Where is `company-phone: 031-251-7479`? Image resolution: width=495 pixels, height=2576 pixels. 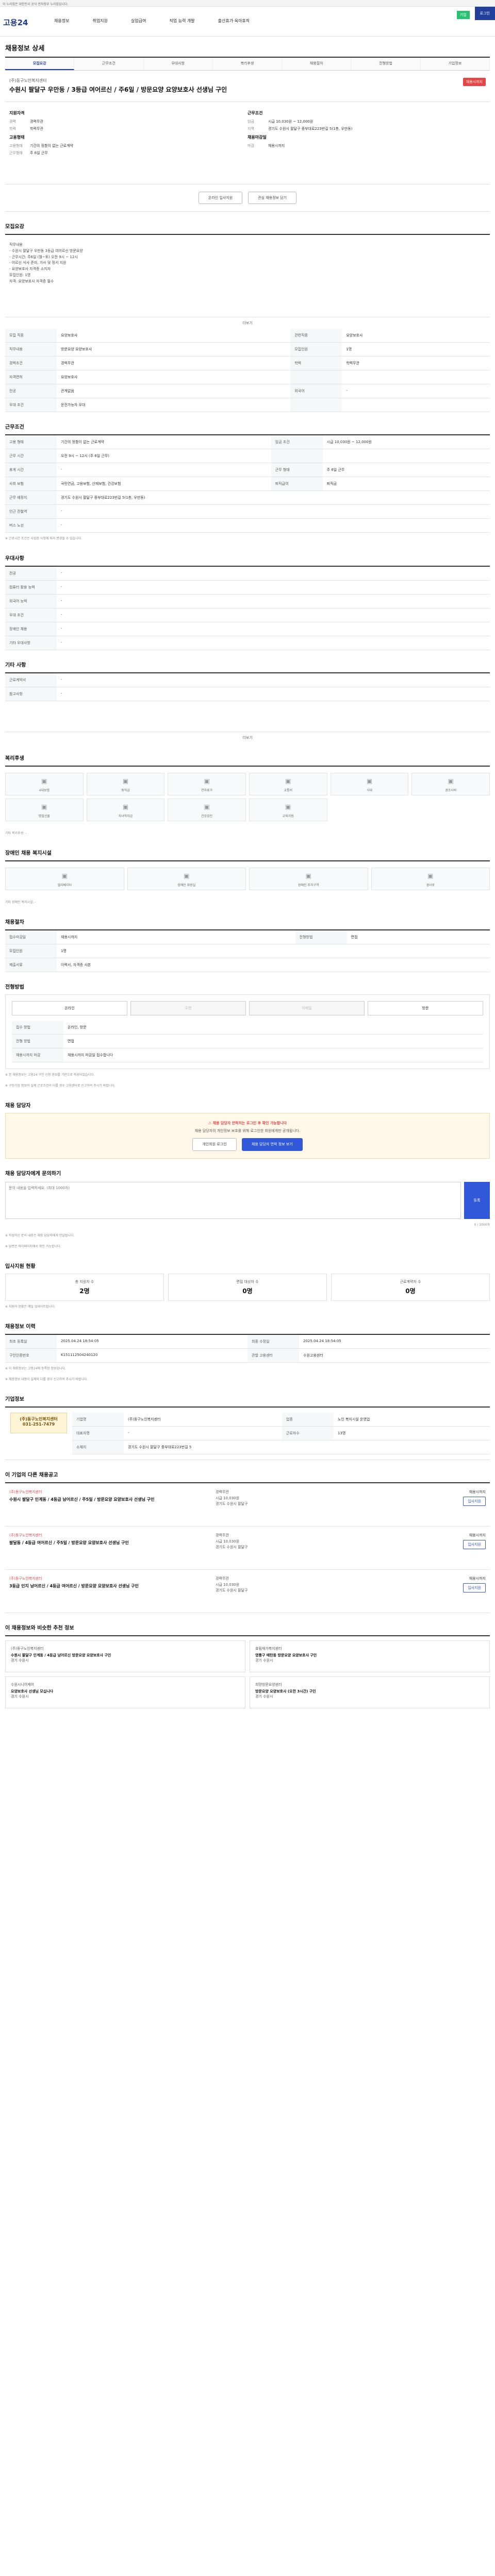
company-phone: 031-251-7479 is located at coordinates (38, 1424).